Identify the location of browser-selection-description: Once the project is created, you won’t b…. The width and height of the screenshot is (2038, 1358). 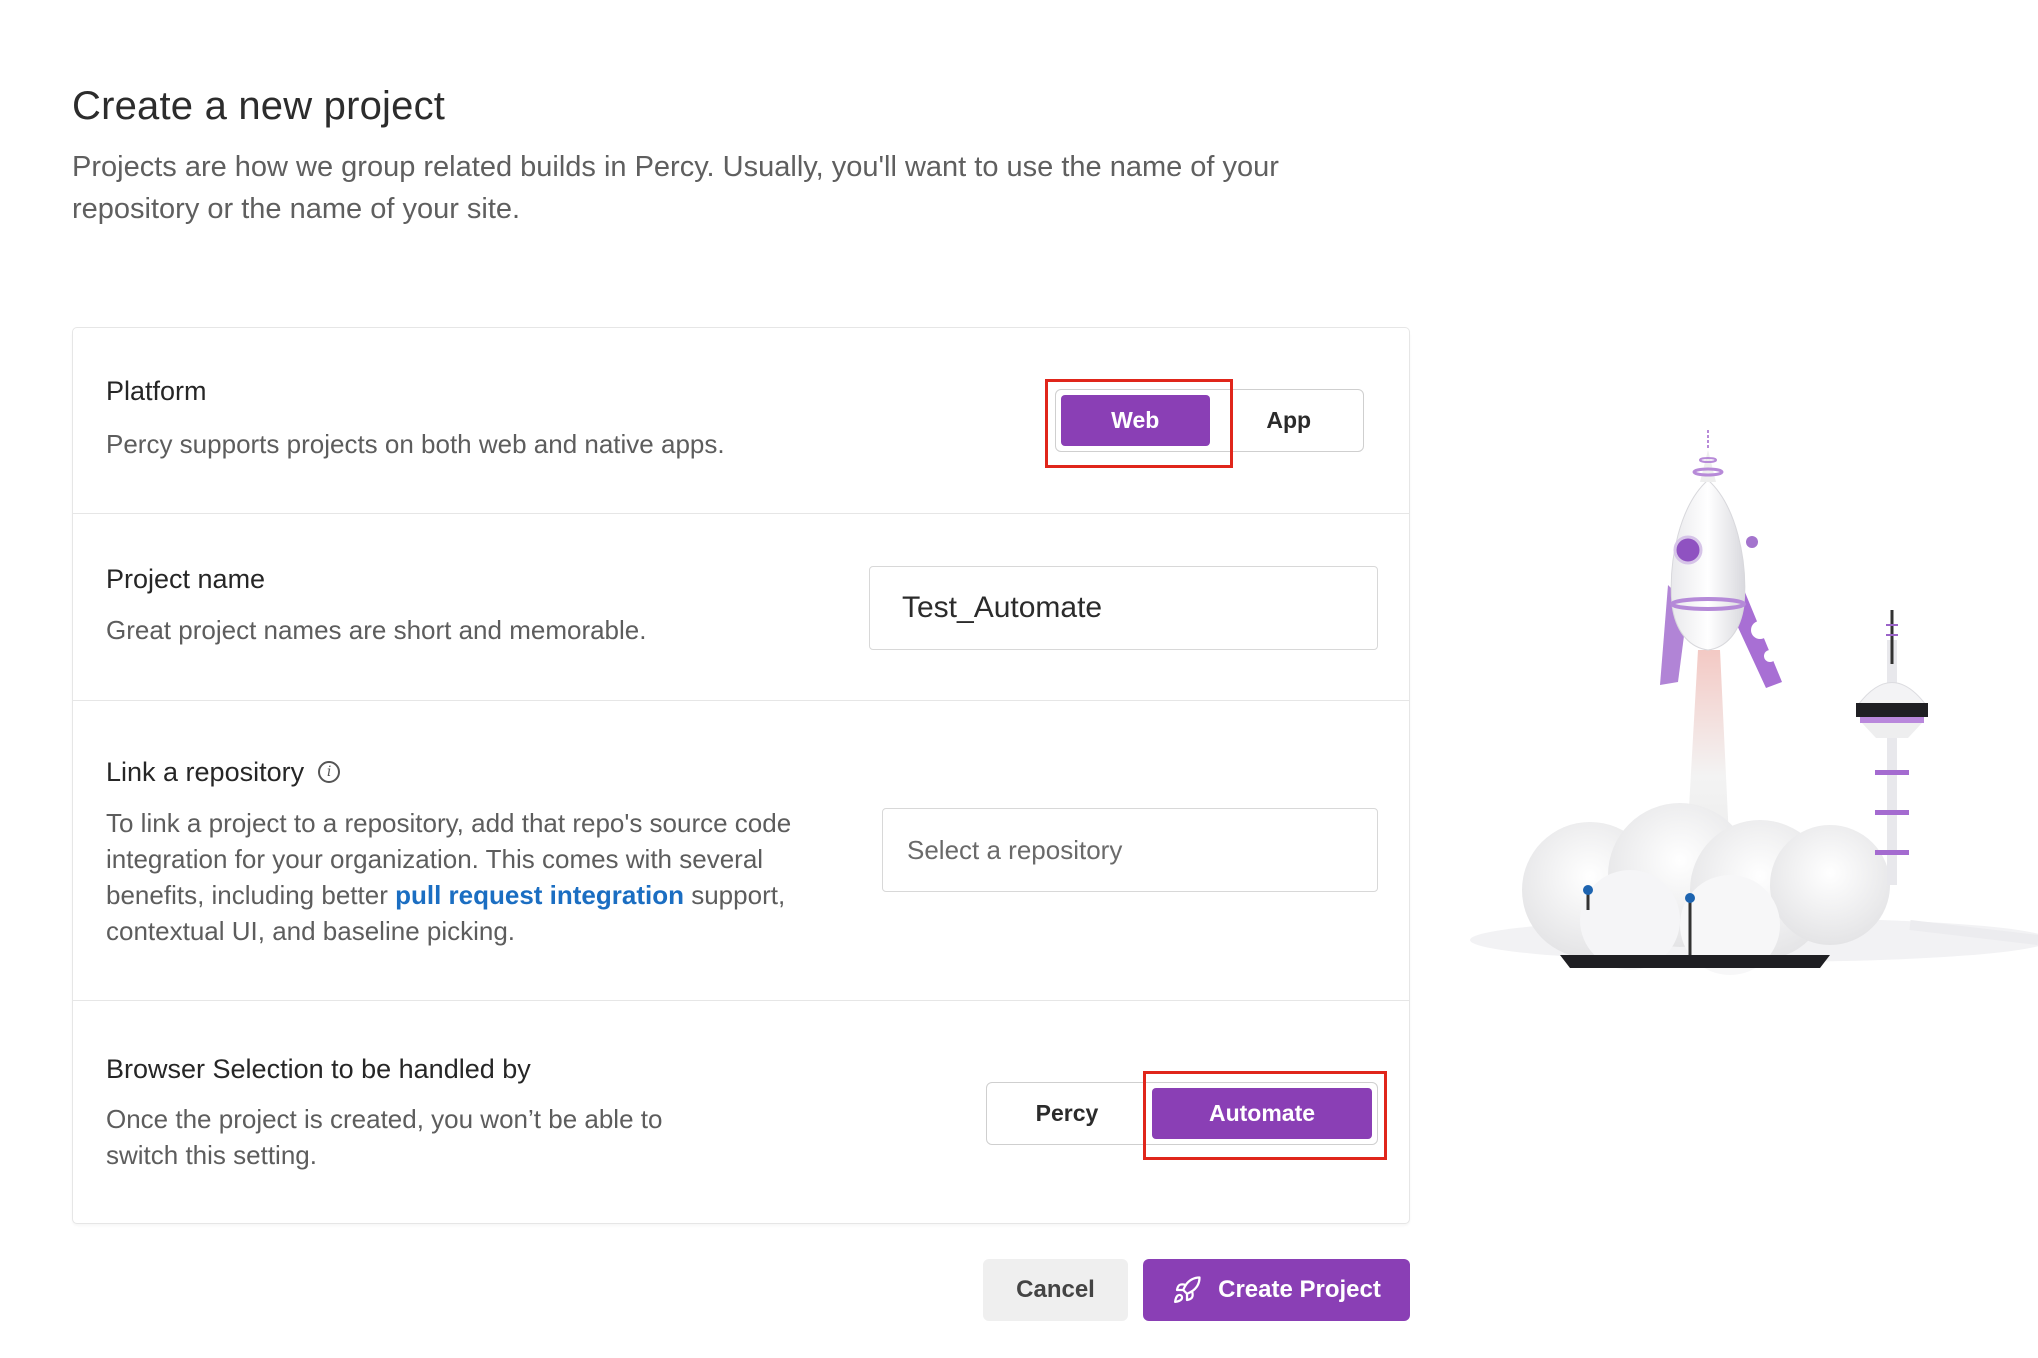
(384, 1137).